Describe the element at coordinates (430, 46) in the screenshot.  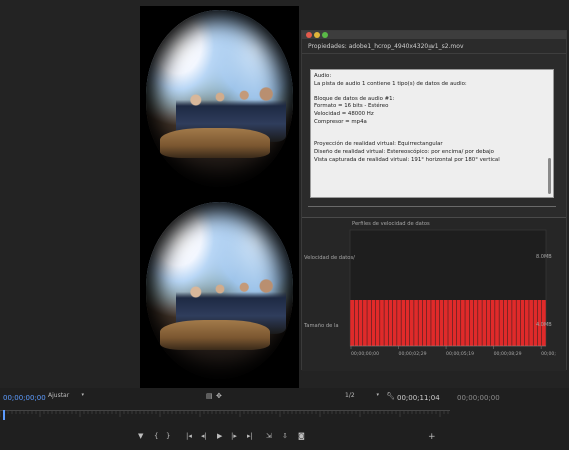
I see `menu-icon: ≡` at that location.